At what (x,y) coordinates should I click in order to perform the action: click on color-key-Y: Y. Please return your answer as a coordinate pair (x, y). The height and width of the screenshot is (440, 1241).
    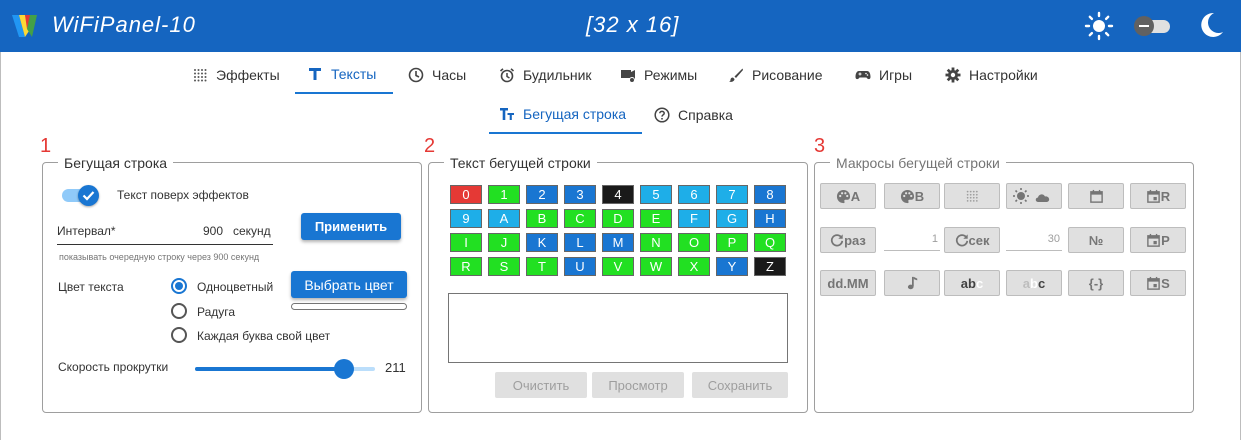
    Looking at the image, I should click on (732, 266).